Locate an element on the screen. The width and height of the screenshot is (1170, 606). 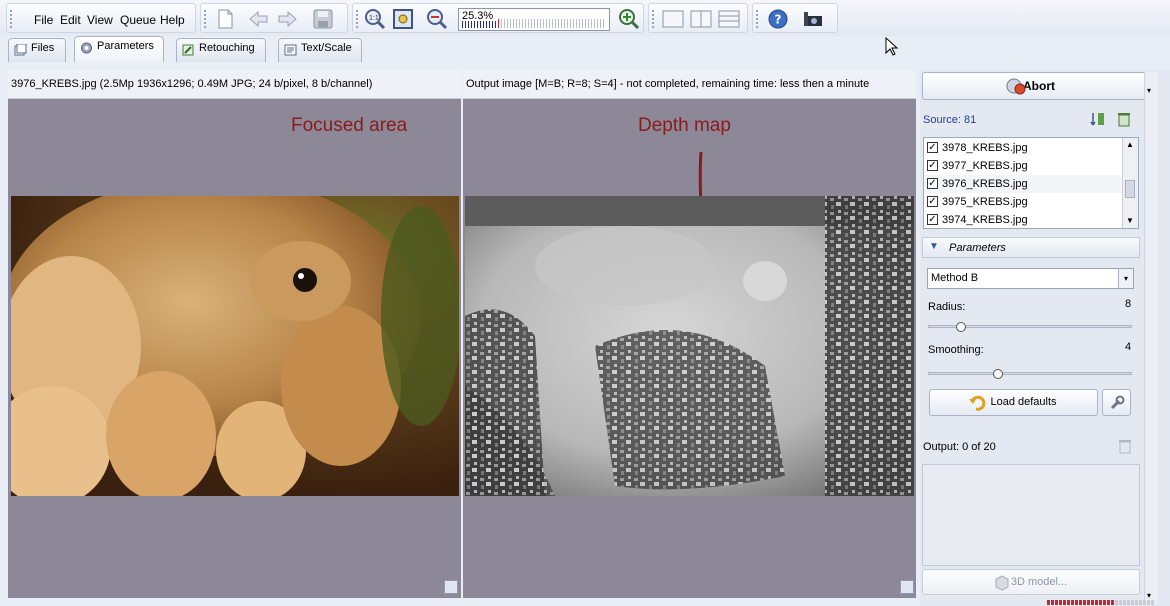
fit-to-window-icon is located at coordinates (403, 19).